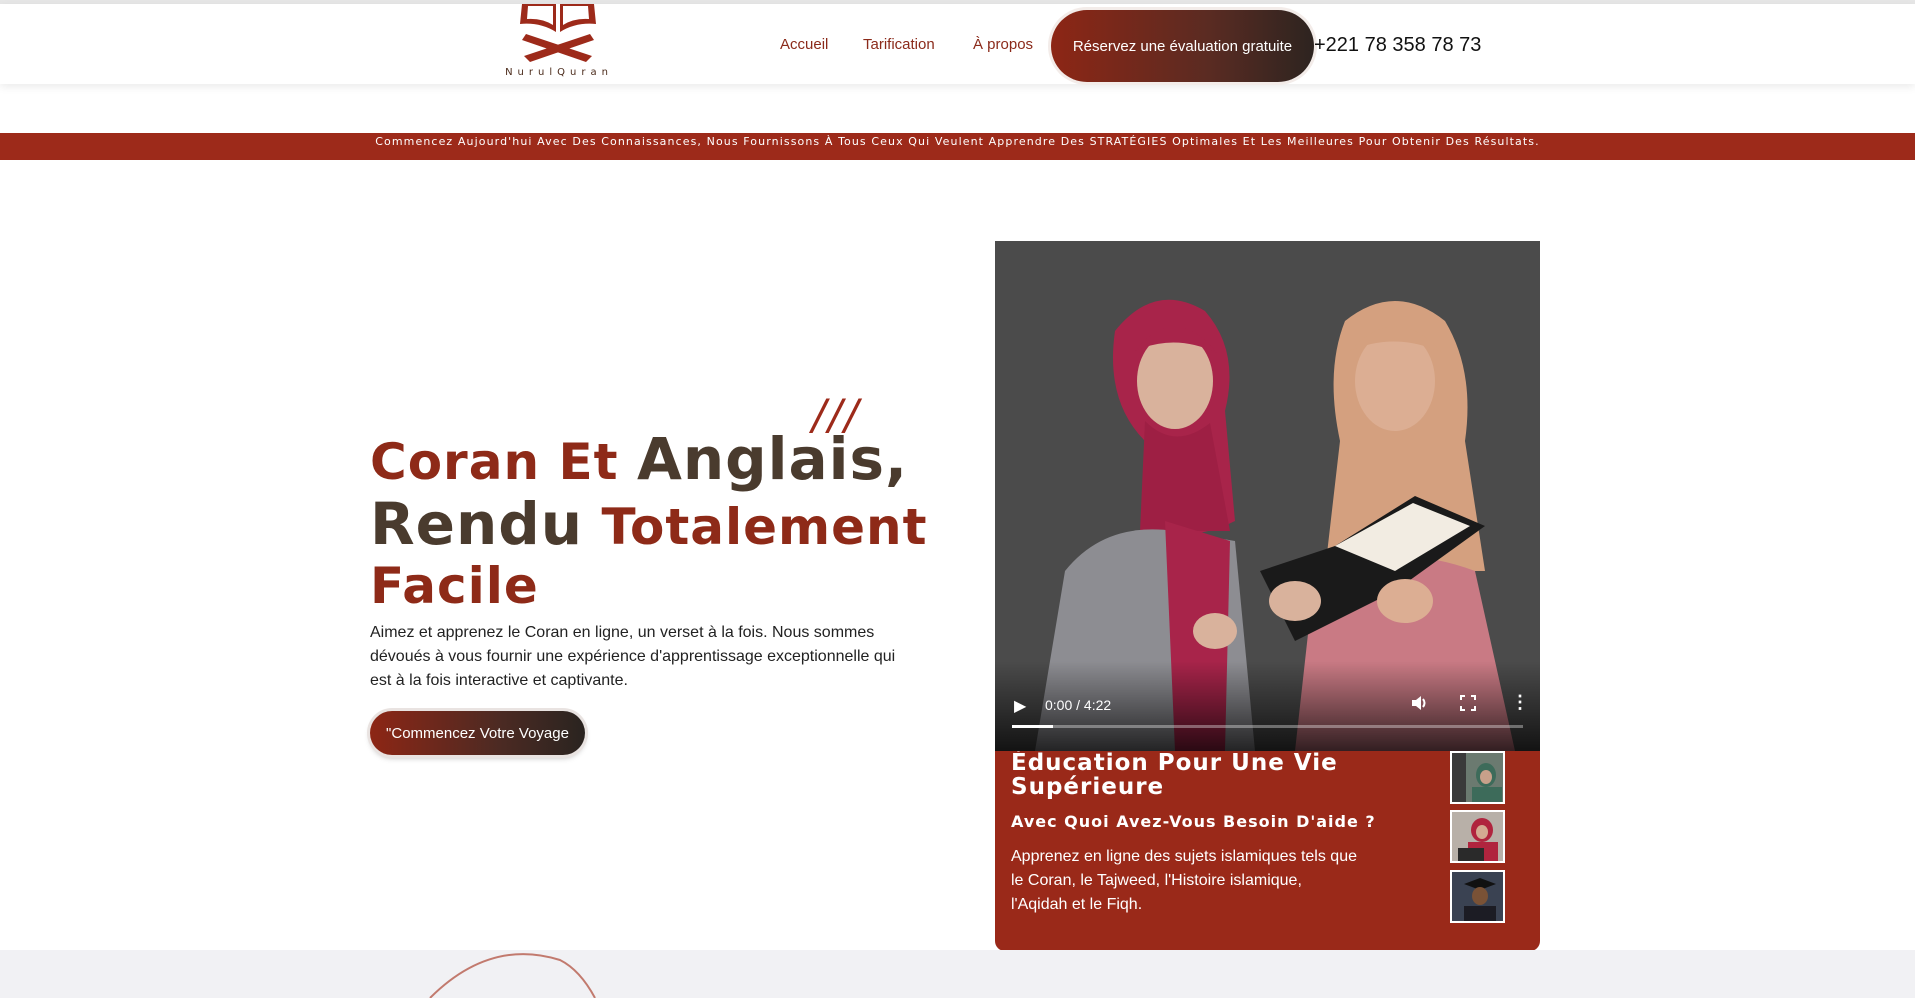 The width and height of the screenshot is (1915, 998). Describe the element at coordinates (477, 524) in the screenshot. I see `headline-word: Rendu` at that location.